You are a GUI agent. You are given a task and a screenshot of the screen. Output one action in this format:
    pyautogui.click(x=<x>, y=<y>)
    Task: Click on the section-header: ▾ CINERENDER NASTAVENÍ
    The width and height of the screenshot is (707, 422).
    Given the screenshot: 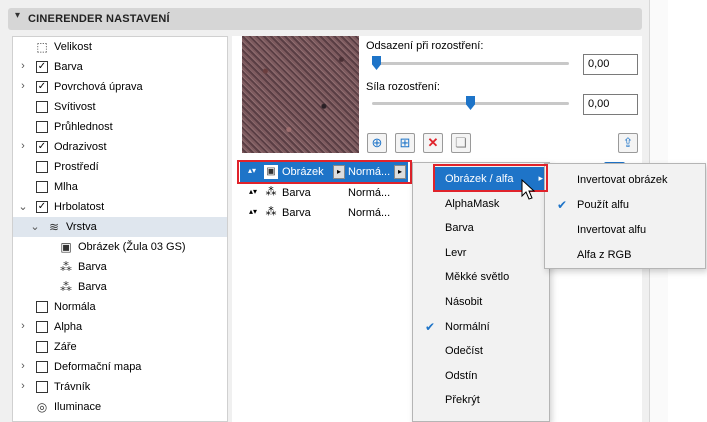 What is the action you would take?
    pyautogui.click(x=325, y=19)
    